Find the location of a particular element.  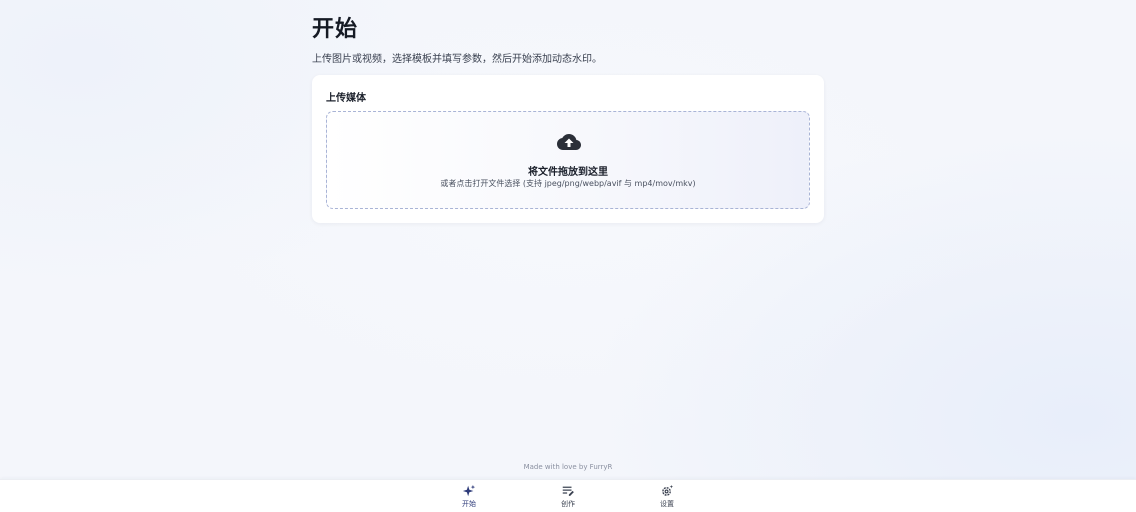

bottom-navigation: 开始 创作 设置 is located at coordinates (568, 495).